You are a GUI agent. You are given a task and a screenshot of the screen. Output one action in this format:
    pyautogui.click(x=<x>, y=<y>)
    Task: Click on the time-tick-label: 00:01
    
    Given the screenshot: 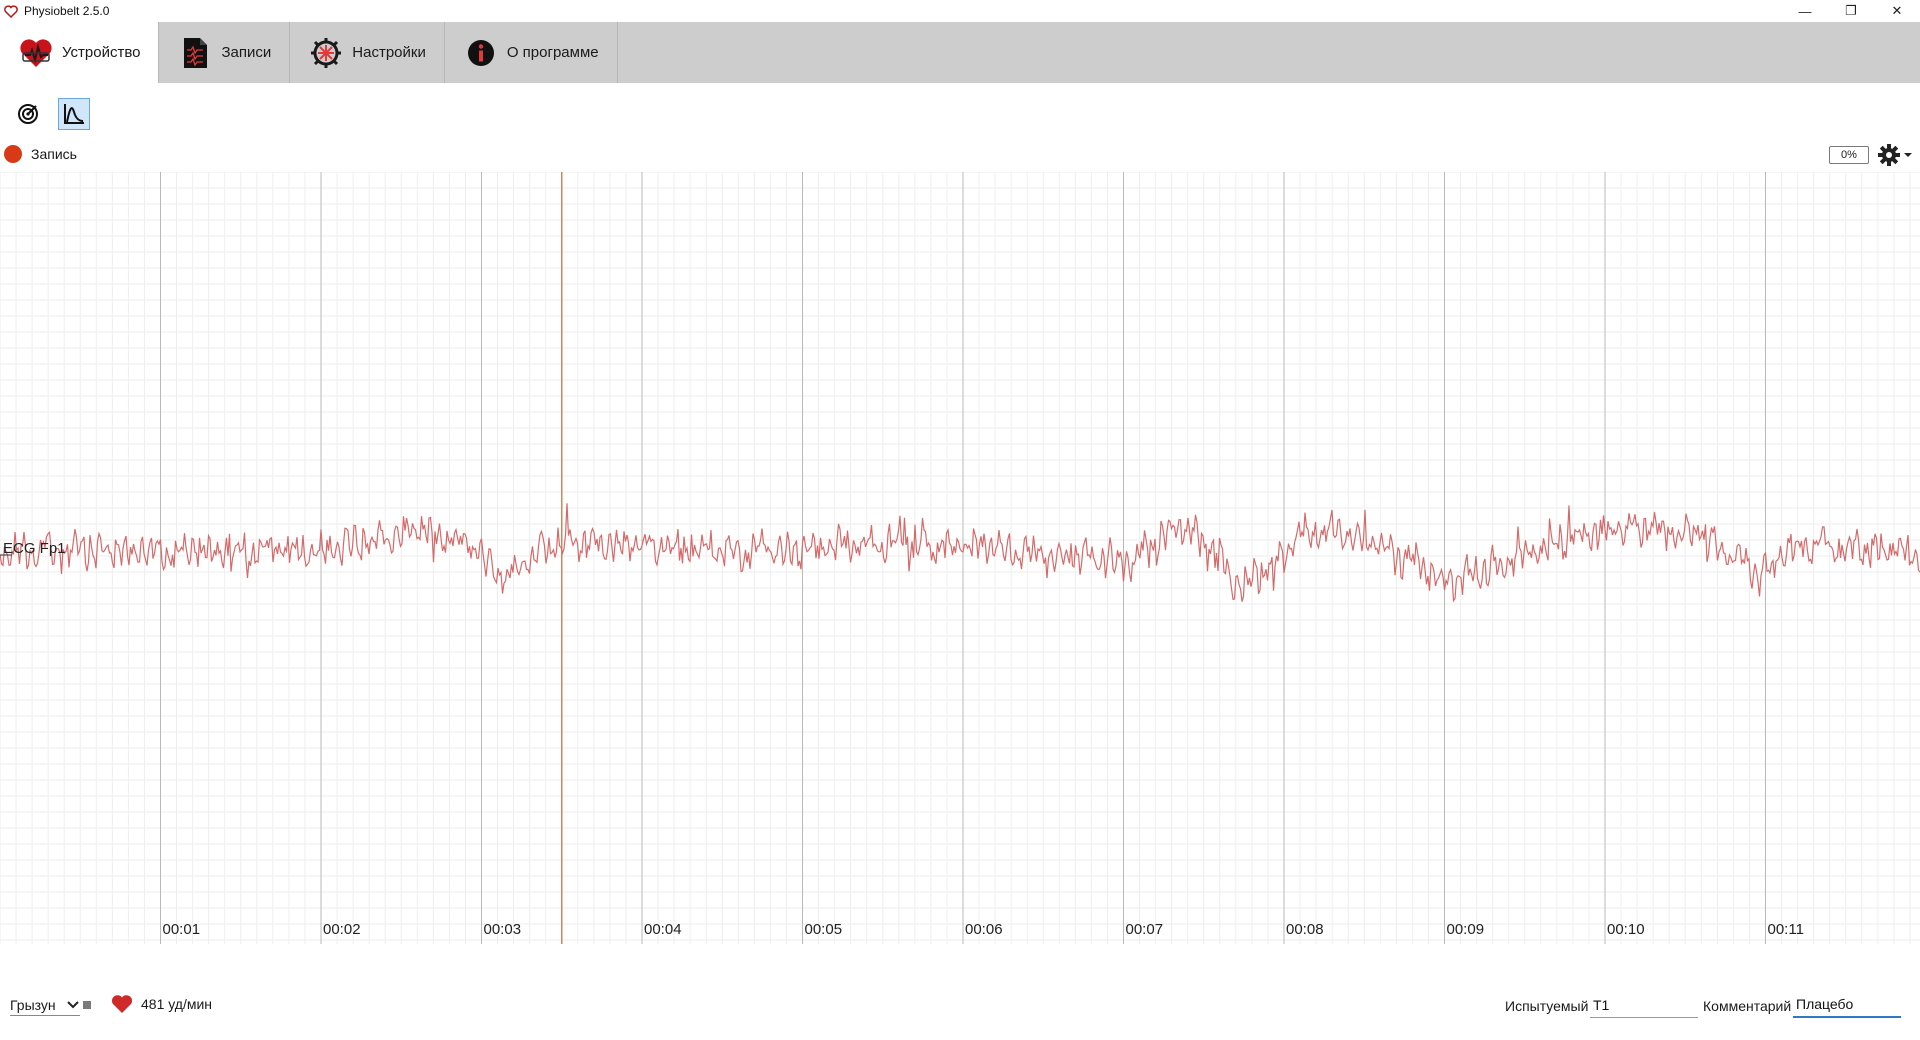 What is the action you would take?
    pyautogui.click(x=182, y=929)
    